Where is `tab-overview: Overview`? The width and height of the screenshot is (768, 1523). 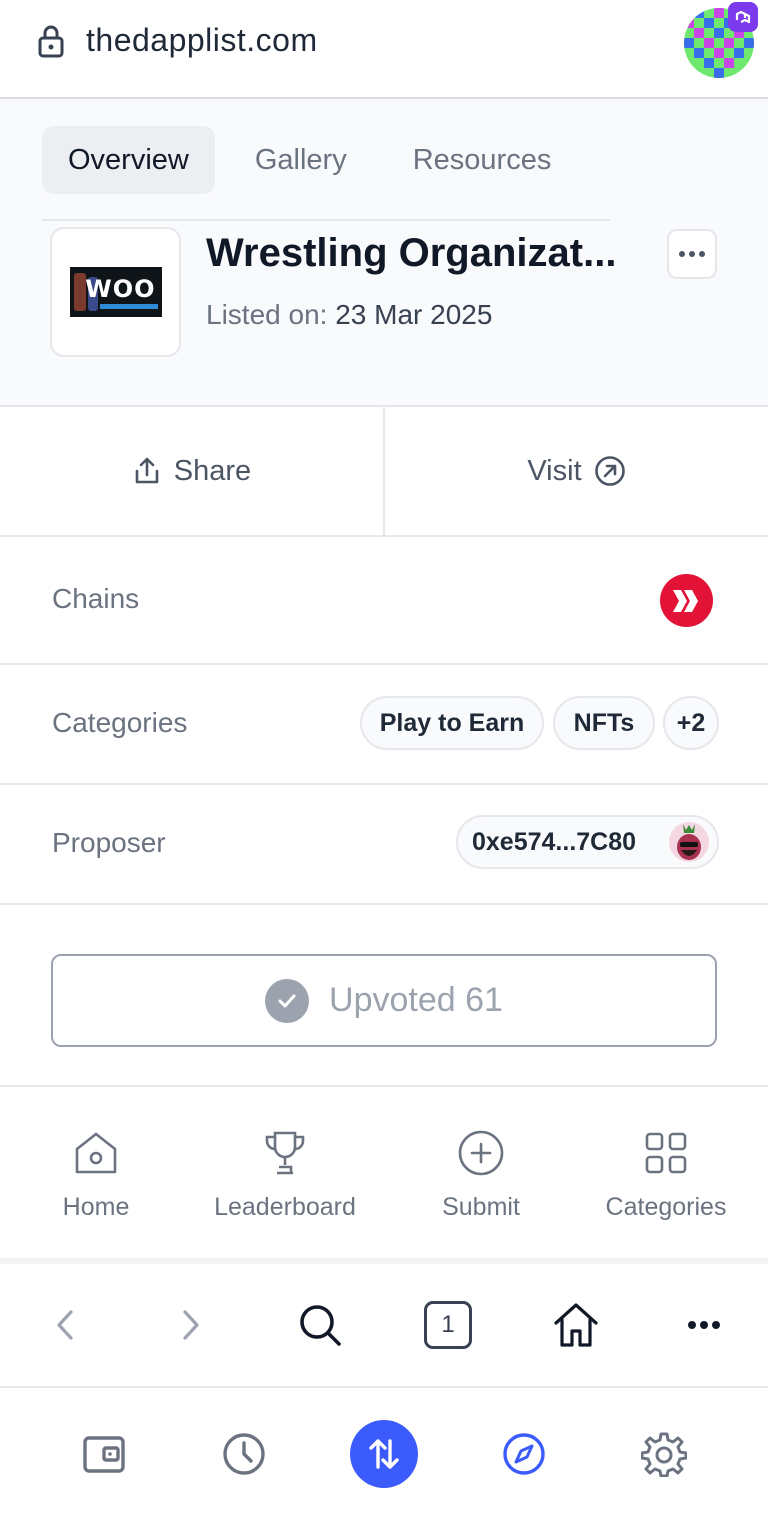 tab-overview: Overview is located at coordinates (128, 160).